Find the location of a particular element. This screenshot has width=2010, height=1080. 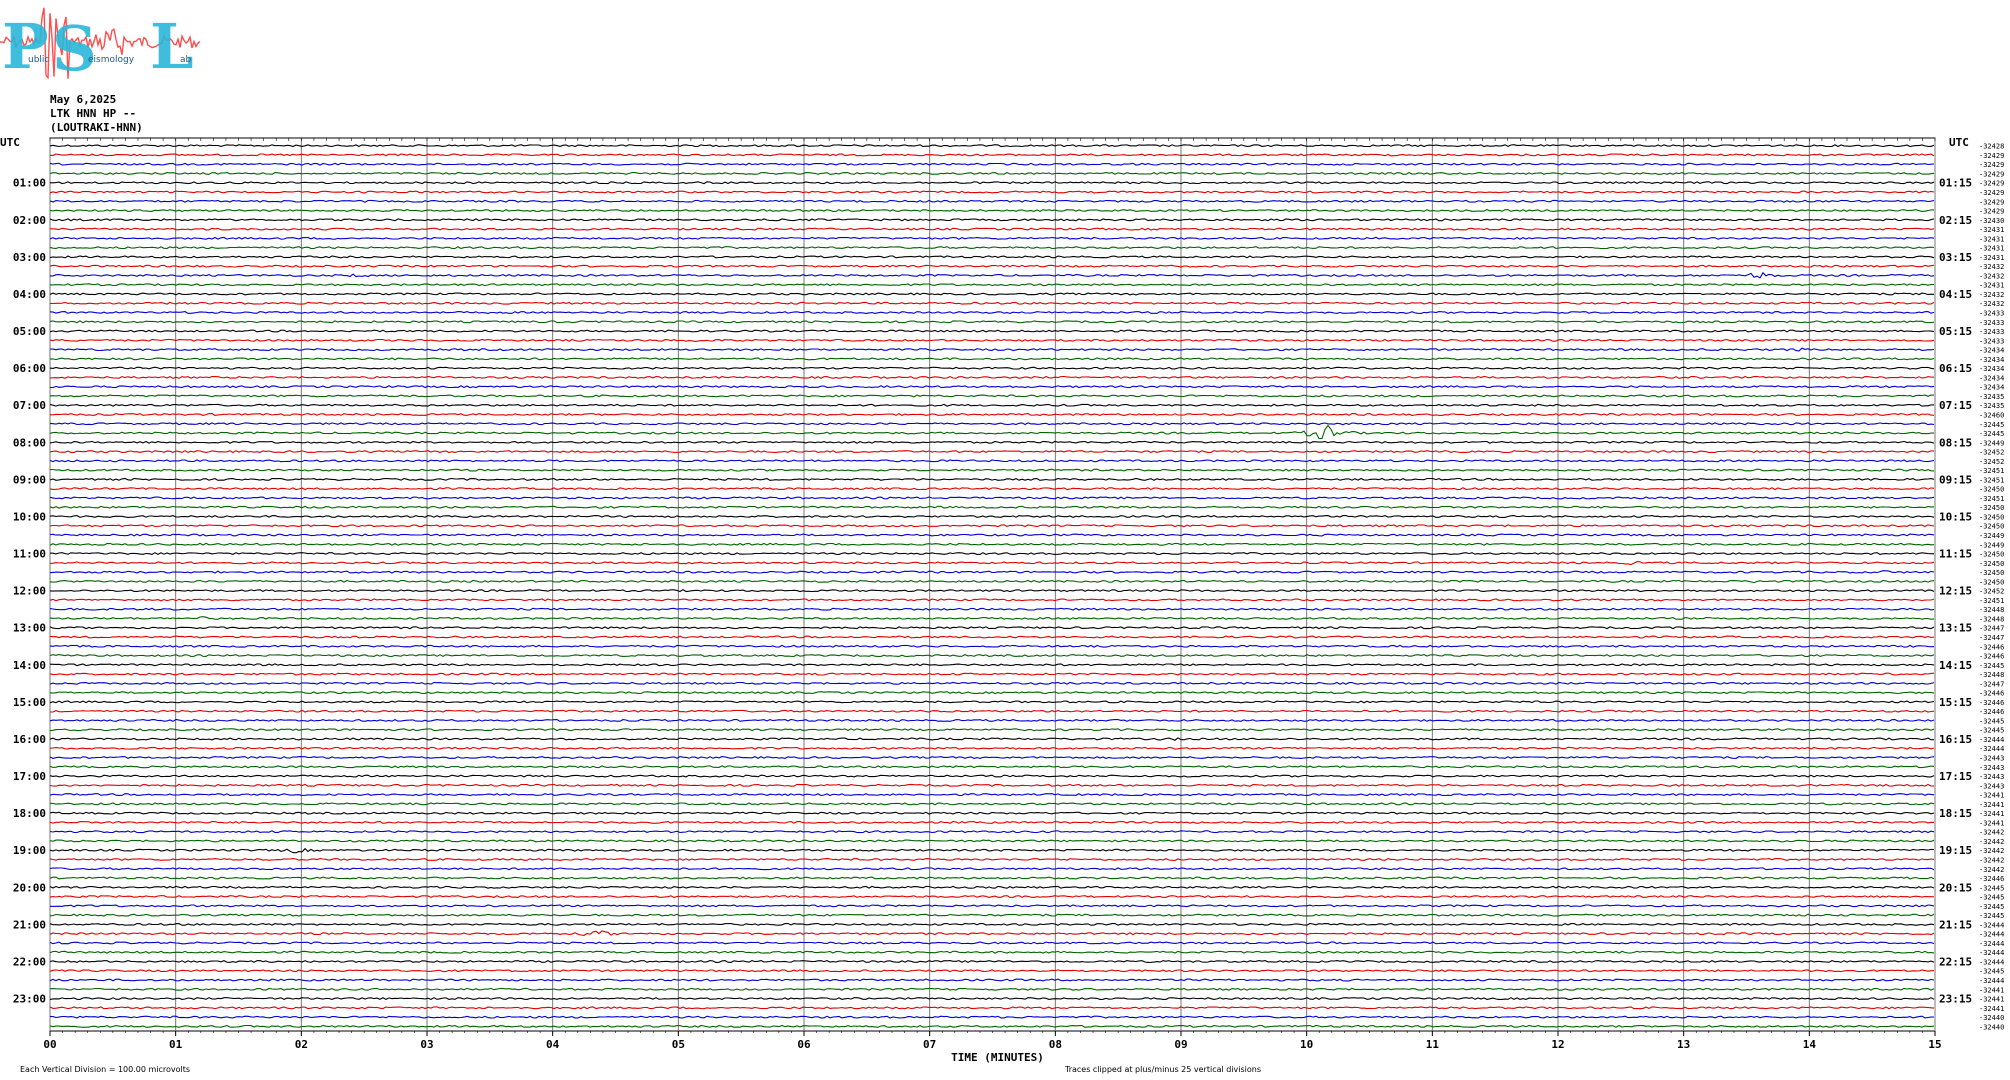

left-hour-label: 04:00 is located at coordinates (29, 294).